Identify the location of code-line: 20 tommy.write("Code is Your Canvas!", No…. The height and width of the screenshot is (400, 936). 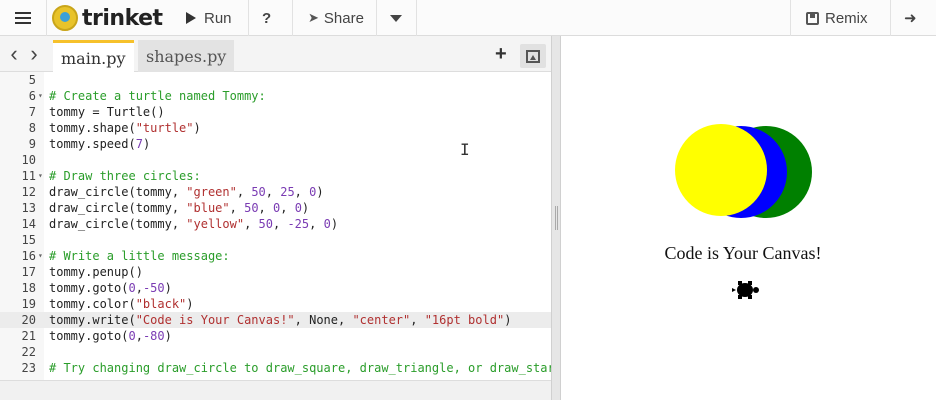
(275, 320).